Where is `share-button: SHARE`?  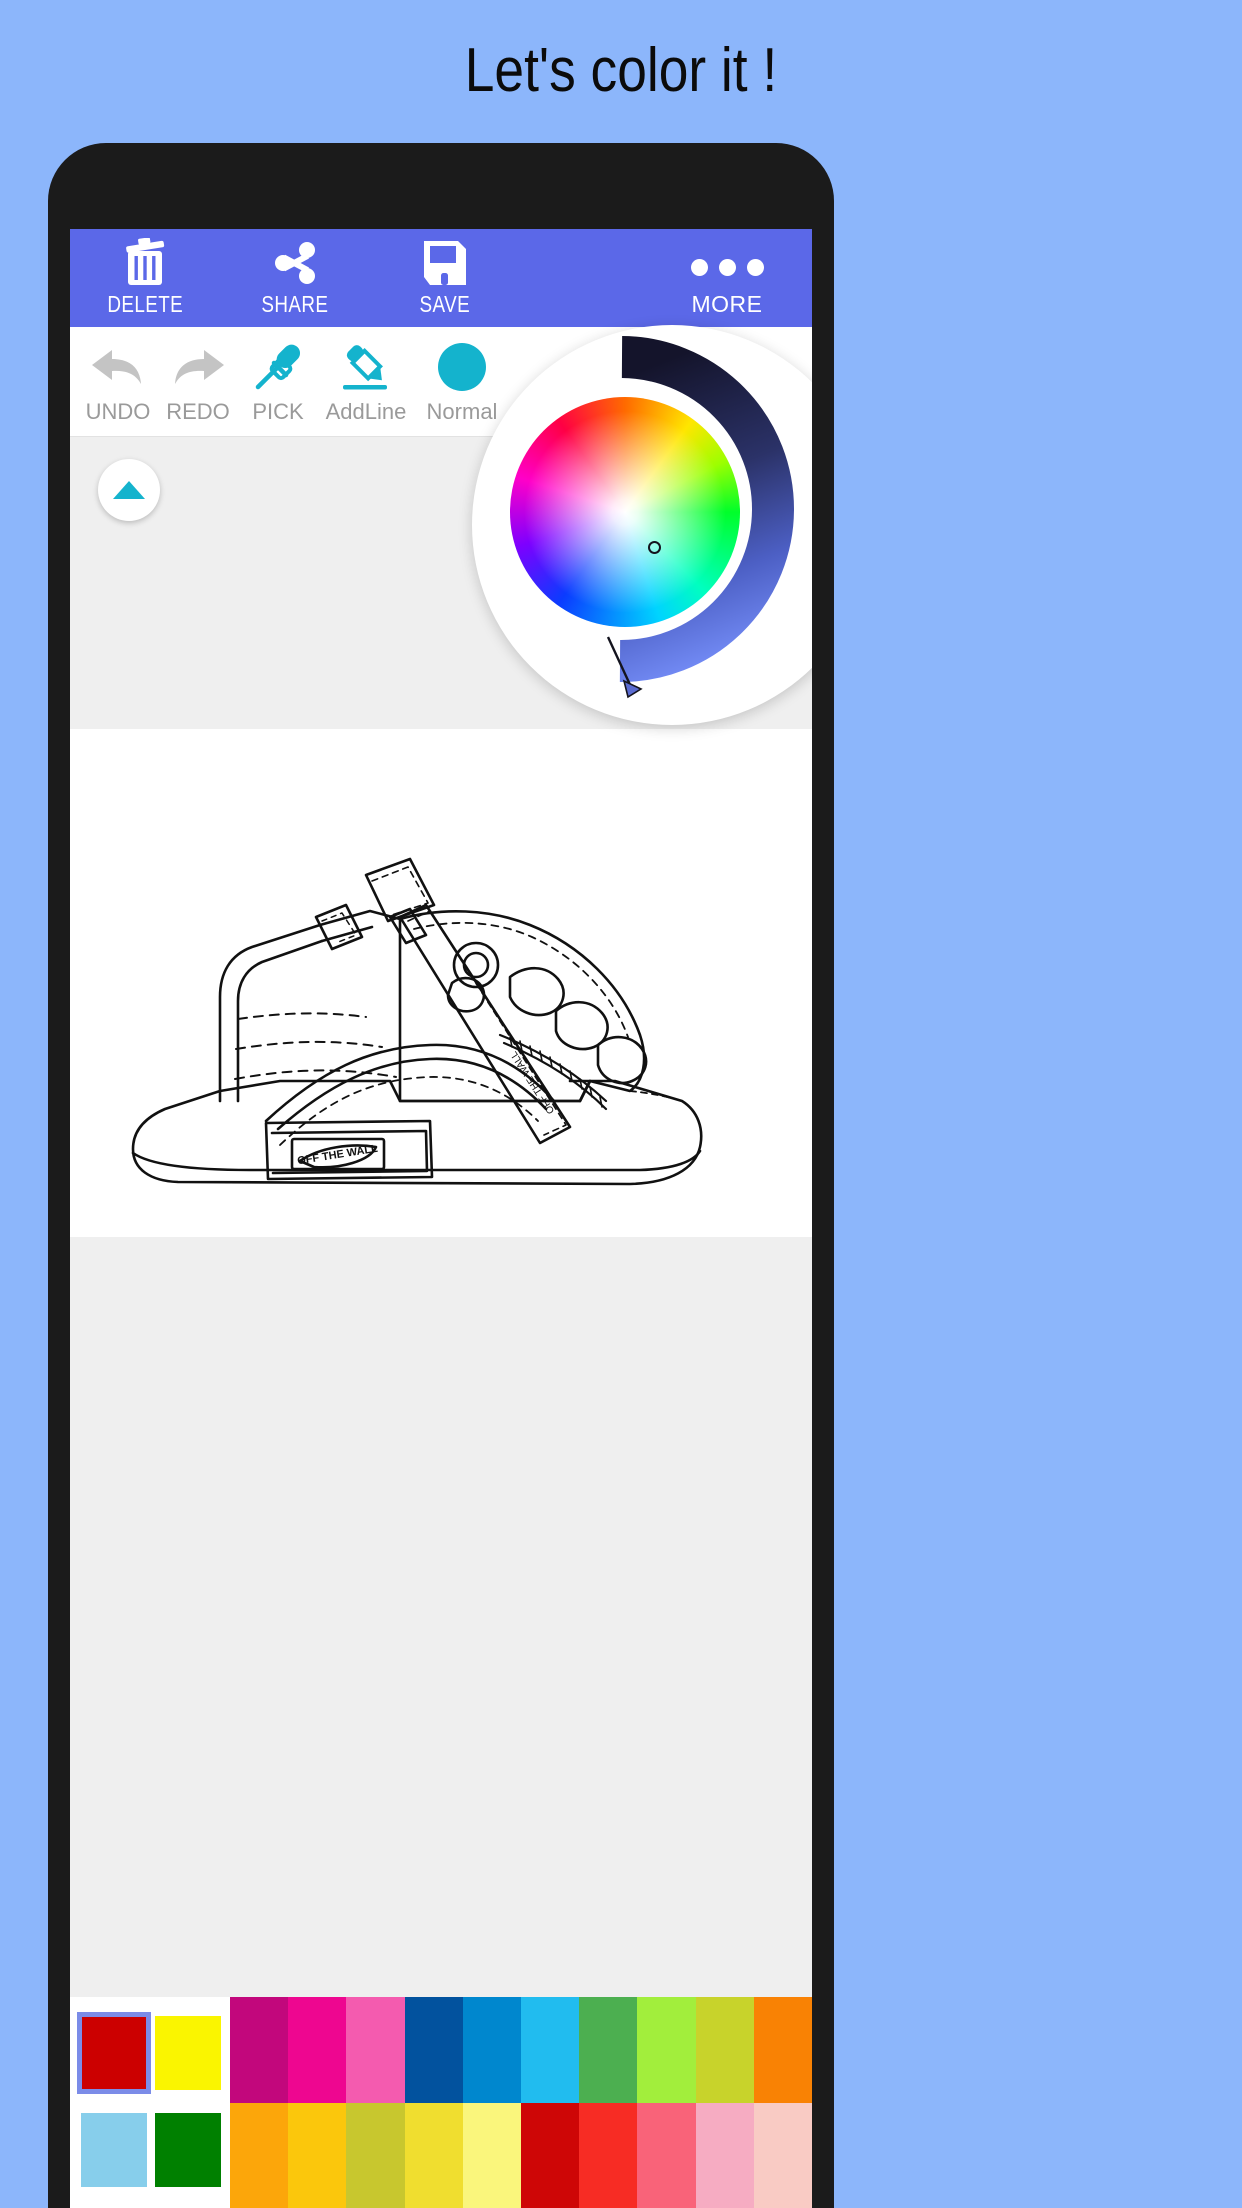
share-button: SHARE is located at coordinates (295, 278).